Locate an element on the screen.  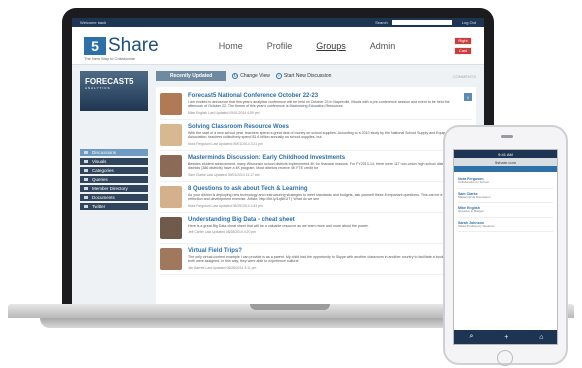
twitter-icon is located at coordinates (86, 206).